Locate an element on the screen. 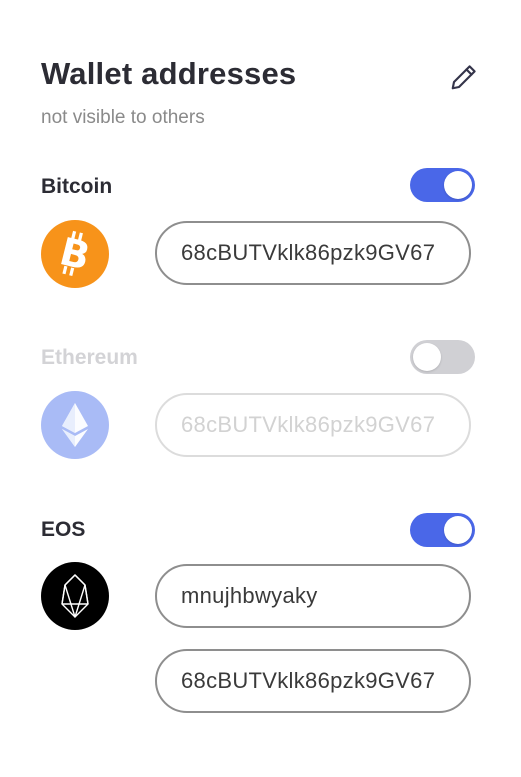  address-field-bitcoin: 68cBUTVklk86pzk9GV67 is located at coordinates (313, 253).